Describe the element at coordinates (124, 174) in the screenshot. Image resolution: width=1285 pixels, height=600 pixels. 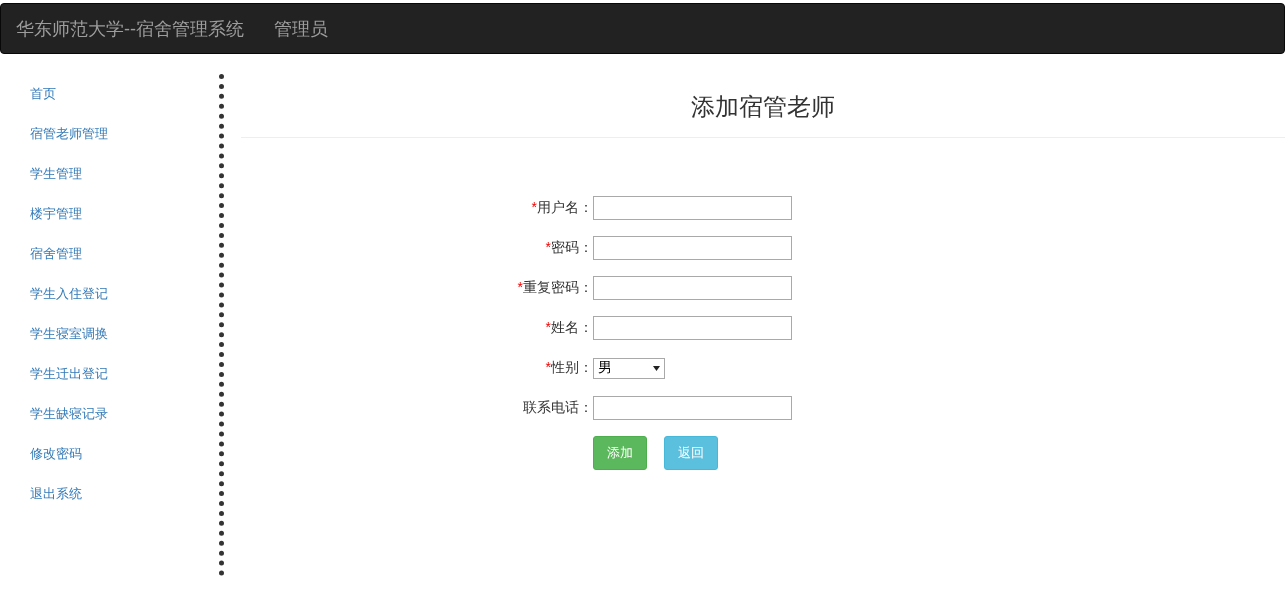
I see `sidebar-link: 学生管理` at that location.